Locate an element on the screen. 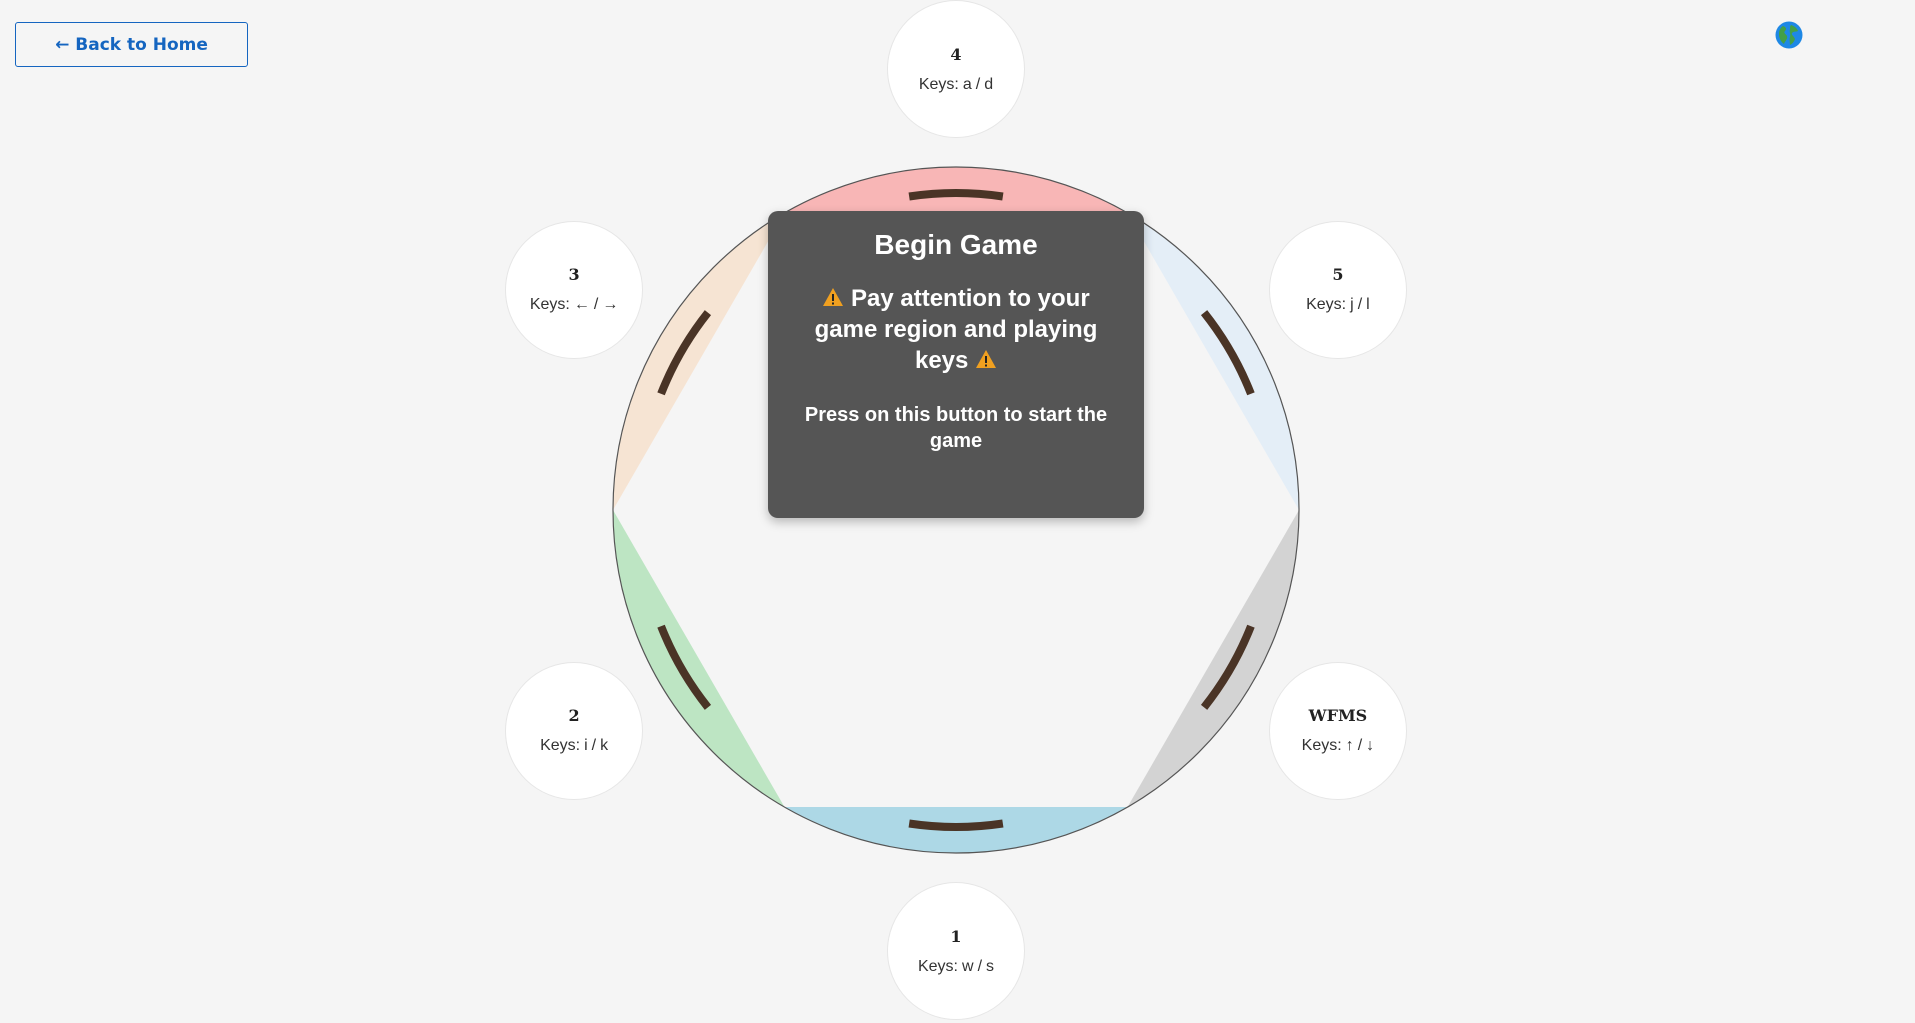 Image resolution: width=1915 pixels, height=1023 pixels. player-name: 1 is located at coordinates (956, 936).